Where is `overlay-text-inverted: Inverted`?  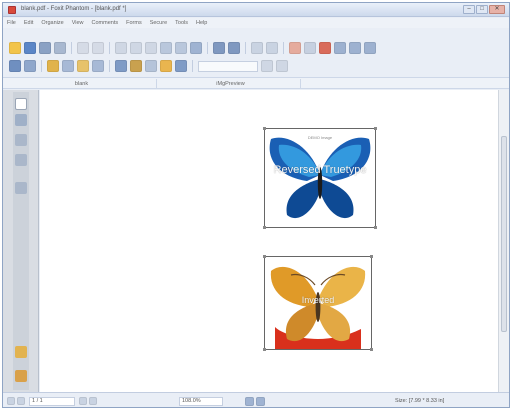
overlay-text-inverted: Inverted is located at coordinates (318, 300).